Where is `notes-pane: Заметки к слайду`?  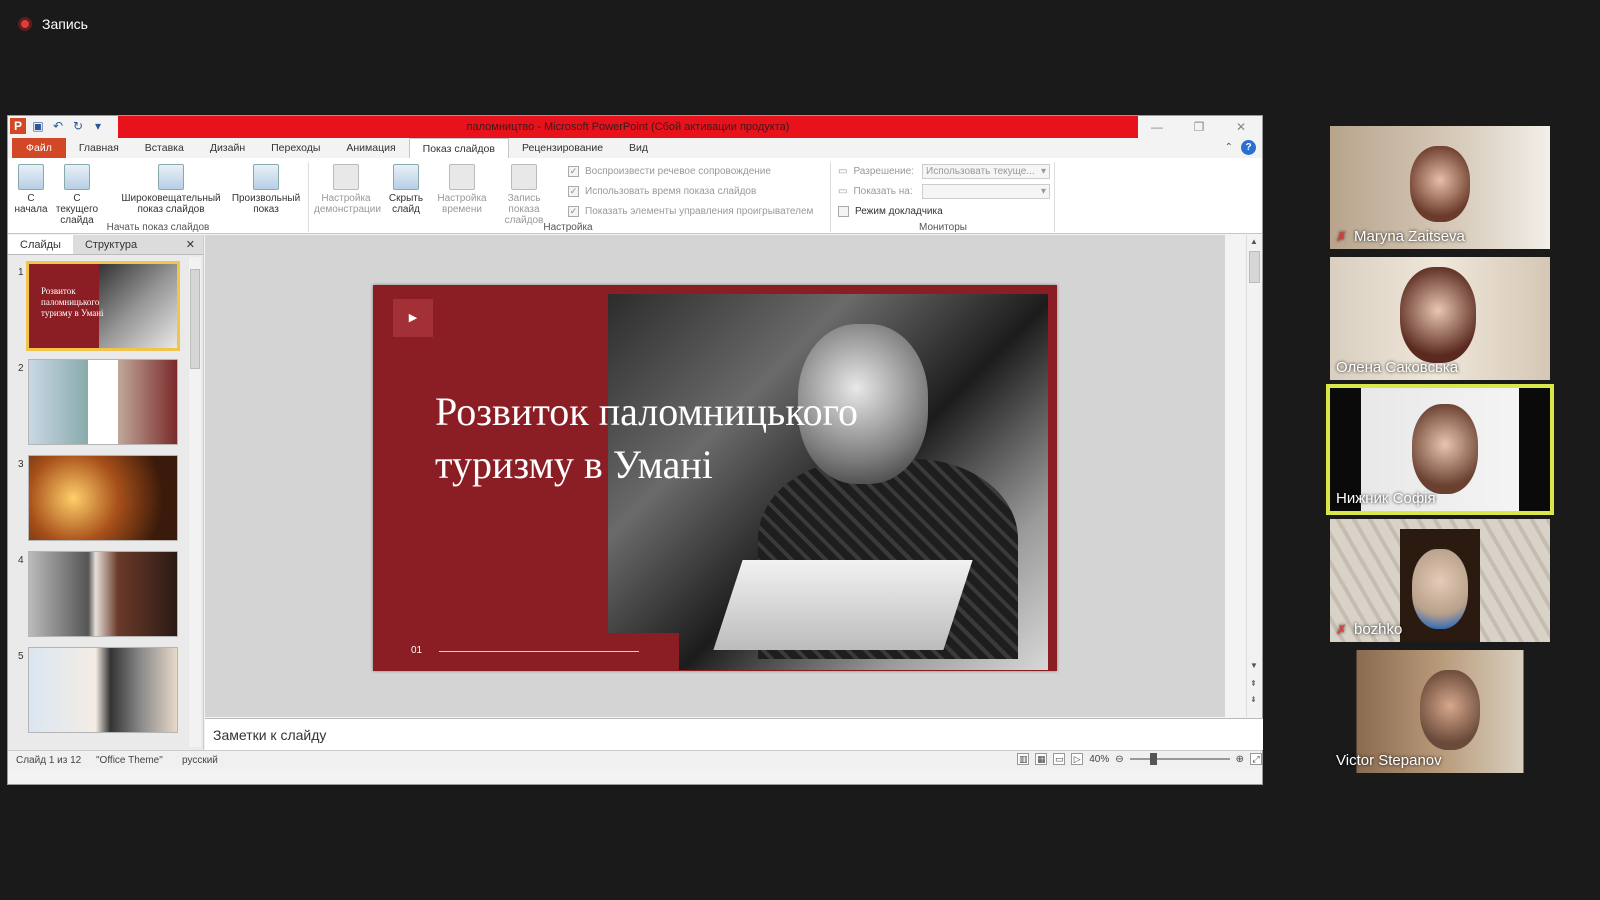
notes-pane: Заметки к слайду is located at coordinates (734, 734).